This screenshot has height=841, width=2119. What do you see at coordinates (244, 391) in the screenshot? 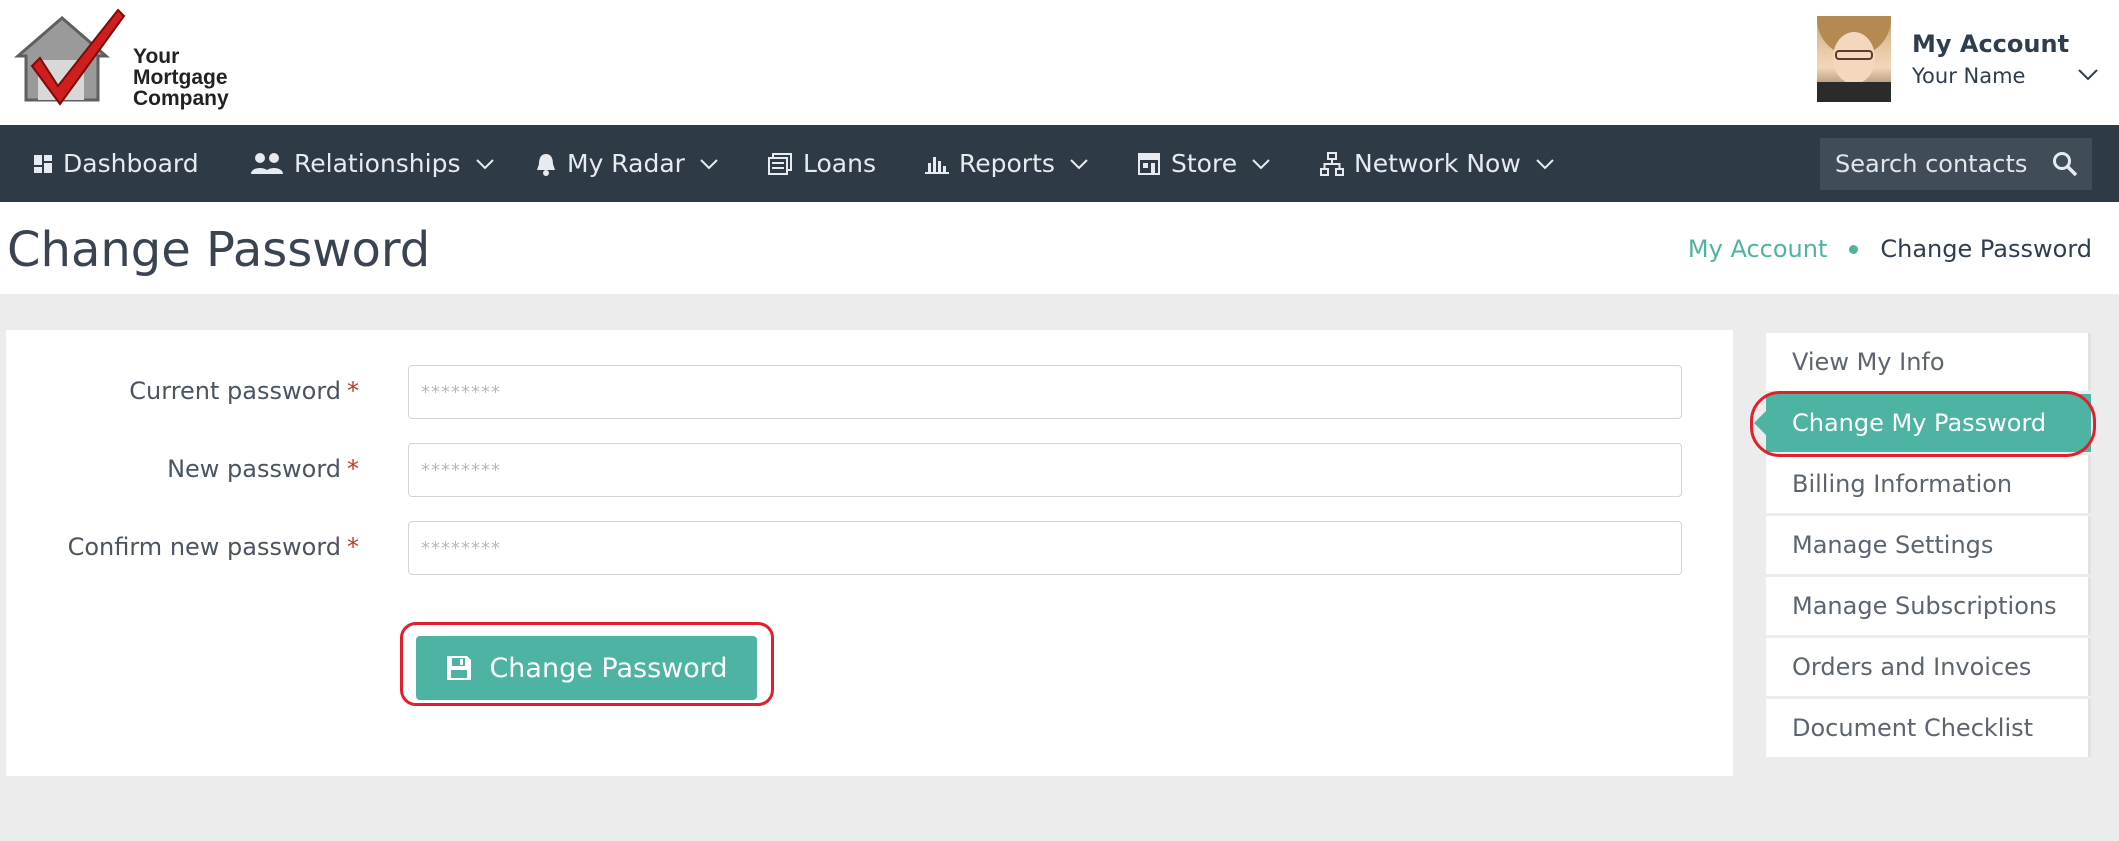
I see `current-password-label: Current password *` at bounding box center [244, 391].